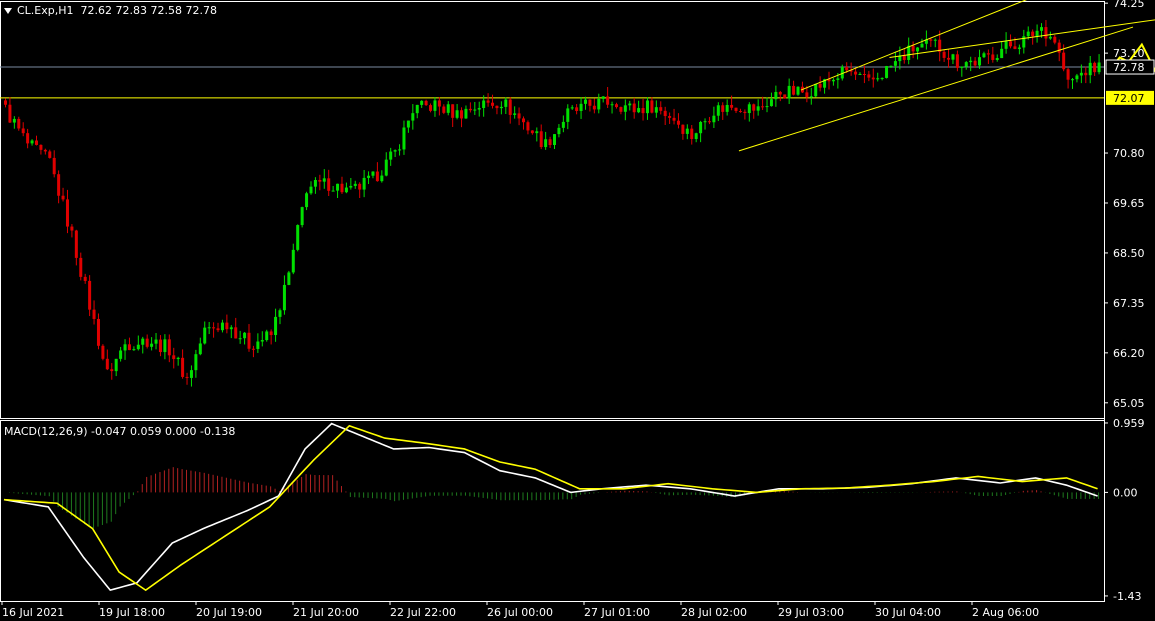  Describe the element at coordinates (908, 612) in the screenshot. I see `time-tick-label: 30 Jul 04:00` at that location.